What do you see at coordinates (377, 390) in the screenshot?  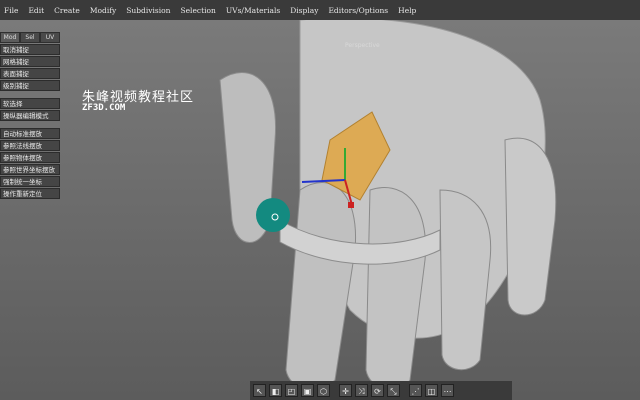 I see `rotate-tool-icon: ⟳` at bounding box center [377, 390].